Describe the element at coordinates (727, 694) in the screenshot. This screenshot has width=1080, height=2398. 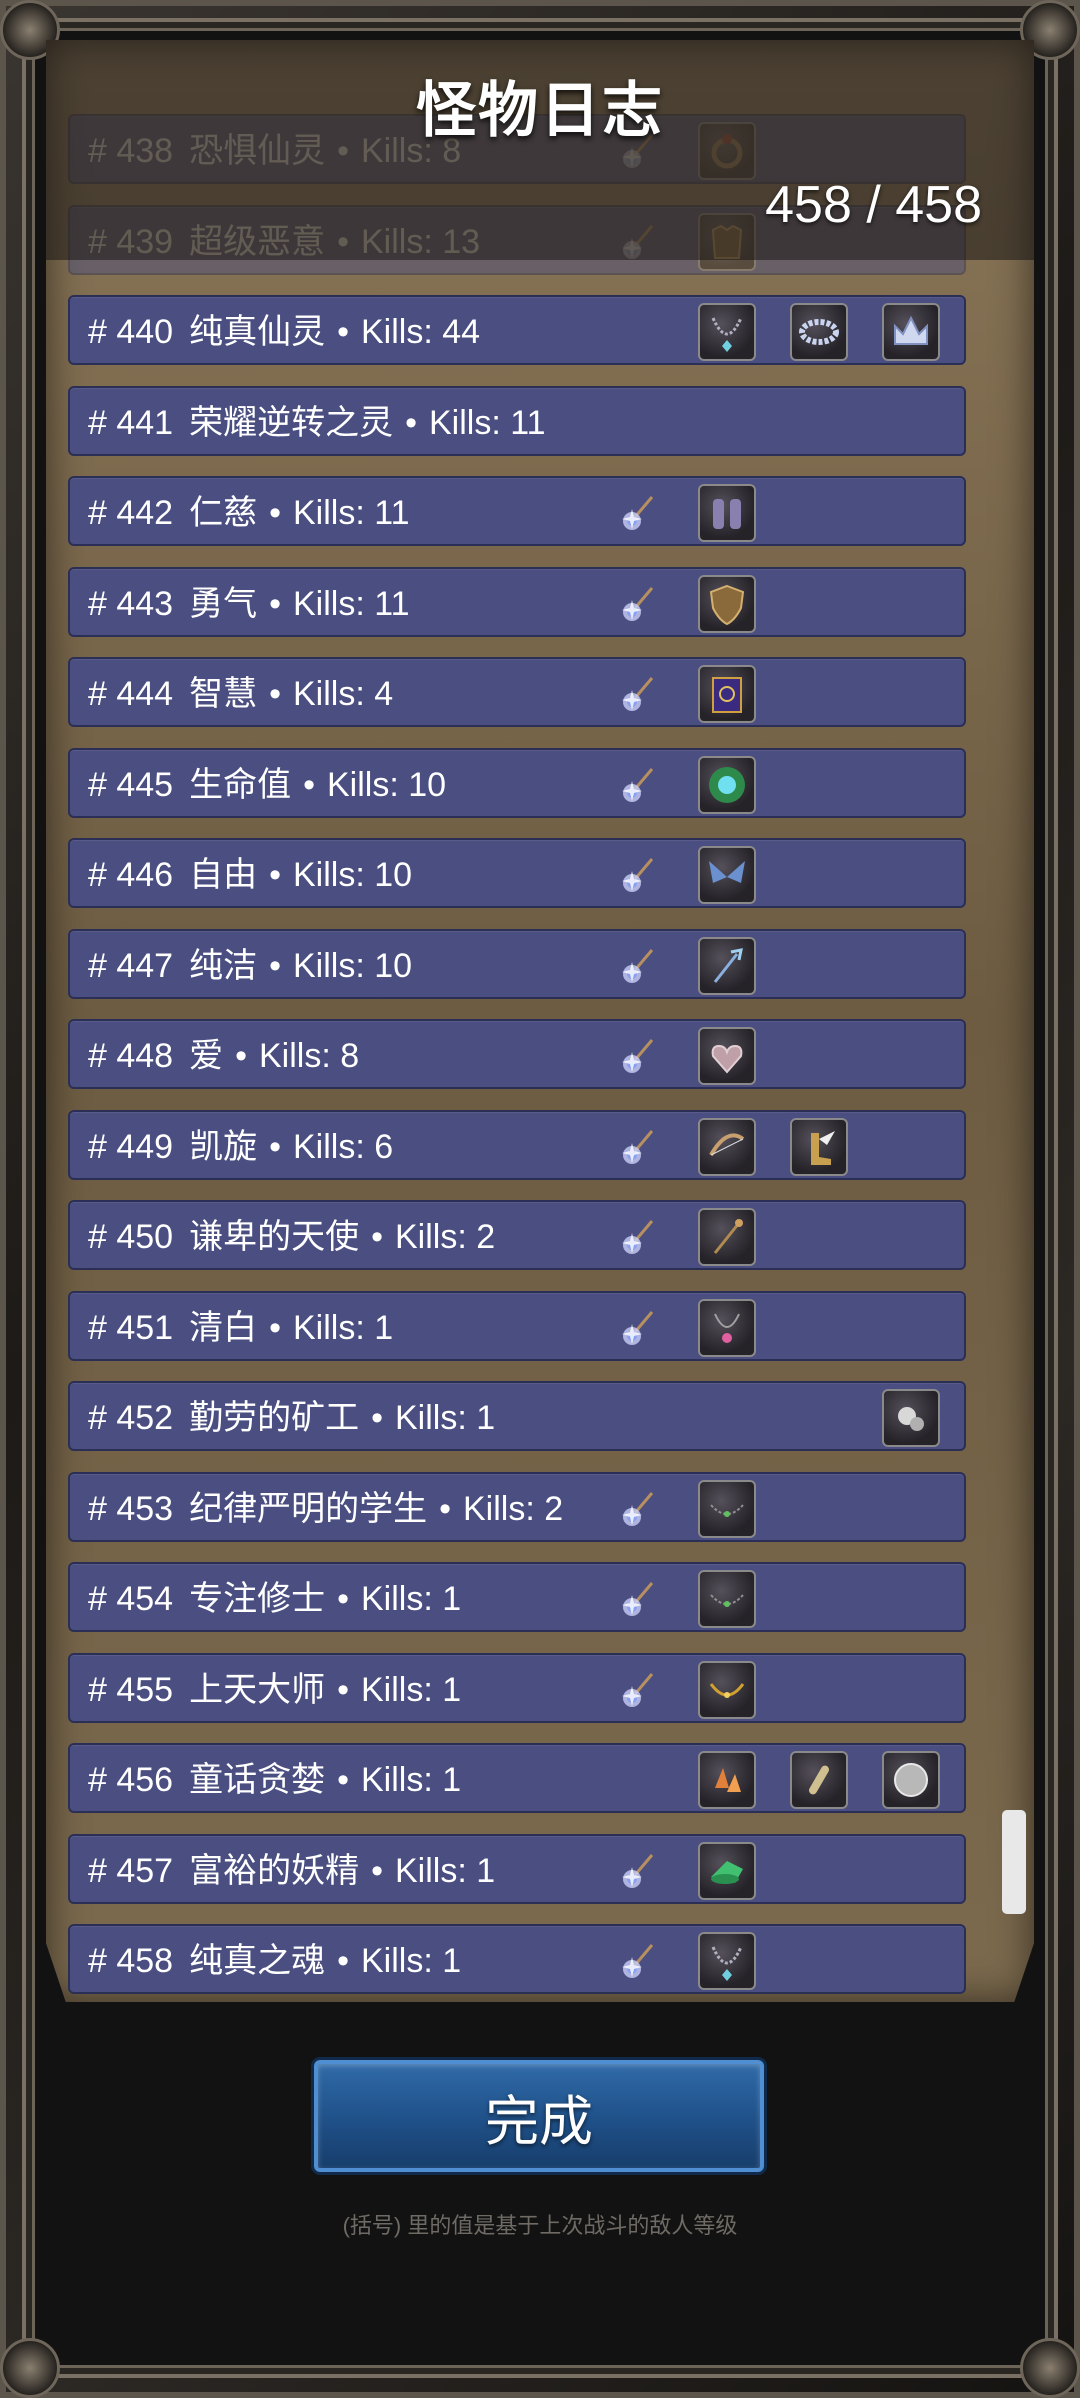
I see `book-icon` at that location.